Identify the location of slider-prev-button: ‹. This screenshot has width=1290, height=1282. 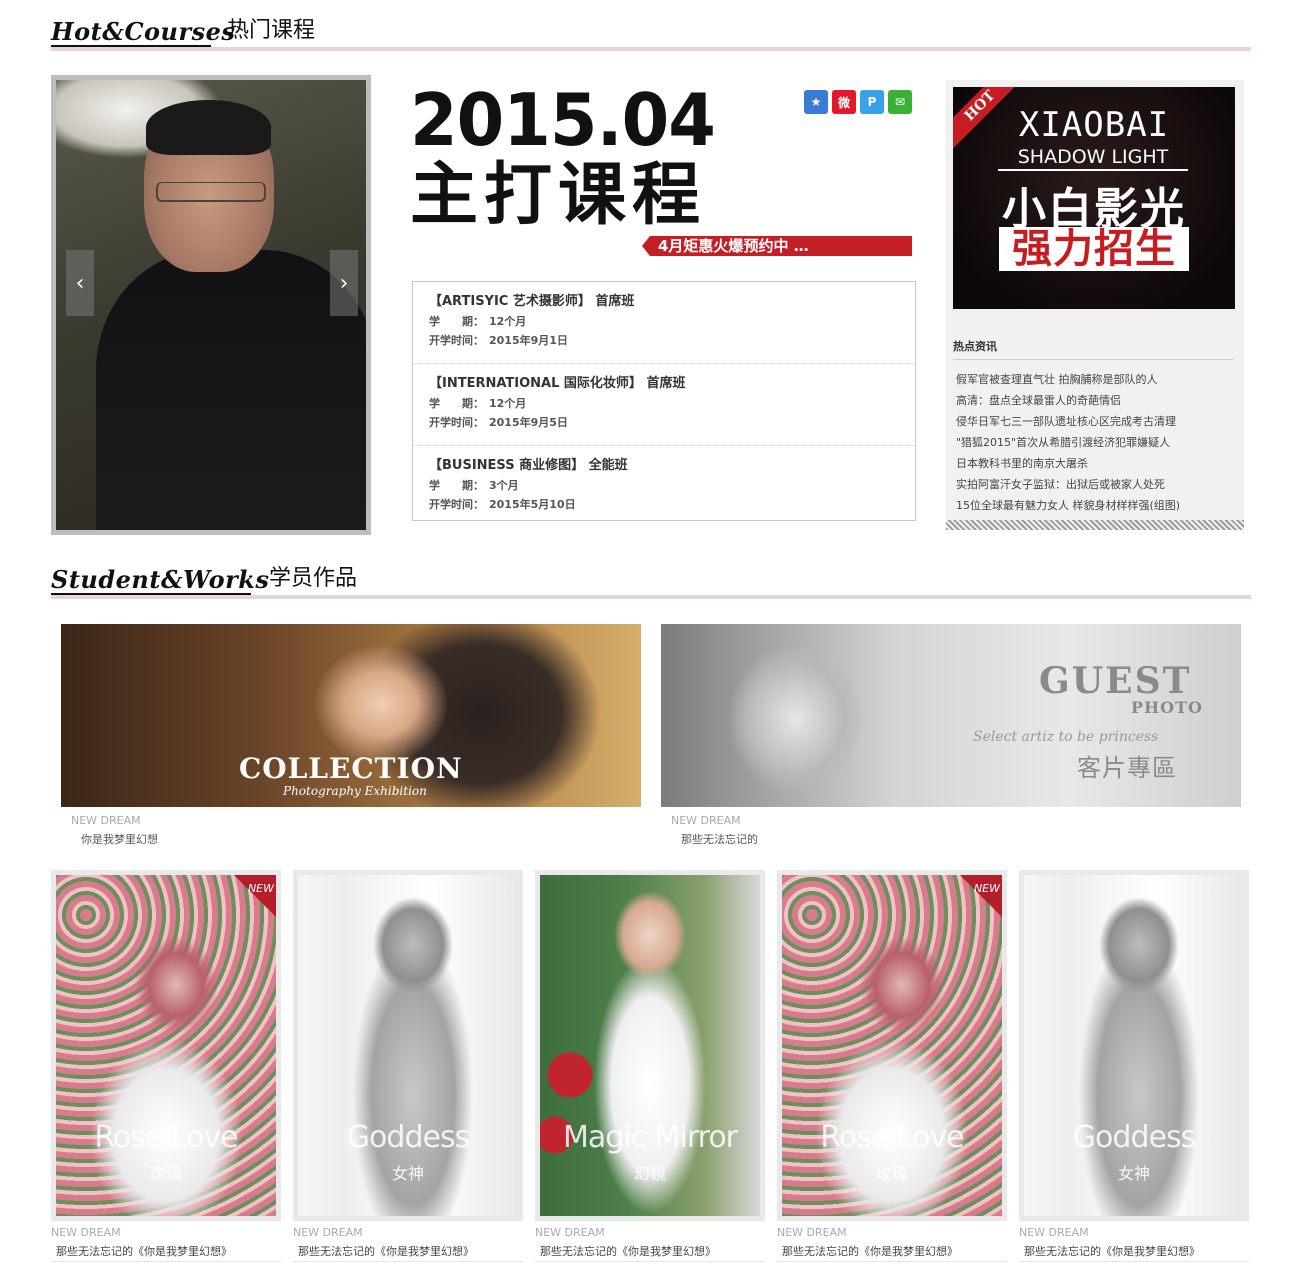
(80, 283).